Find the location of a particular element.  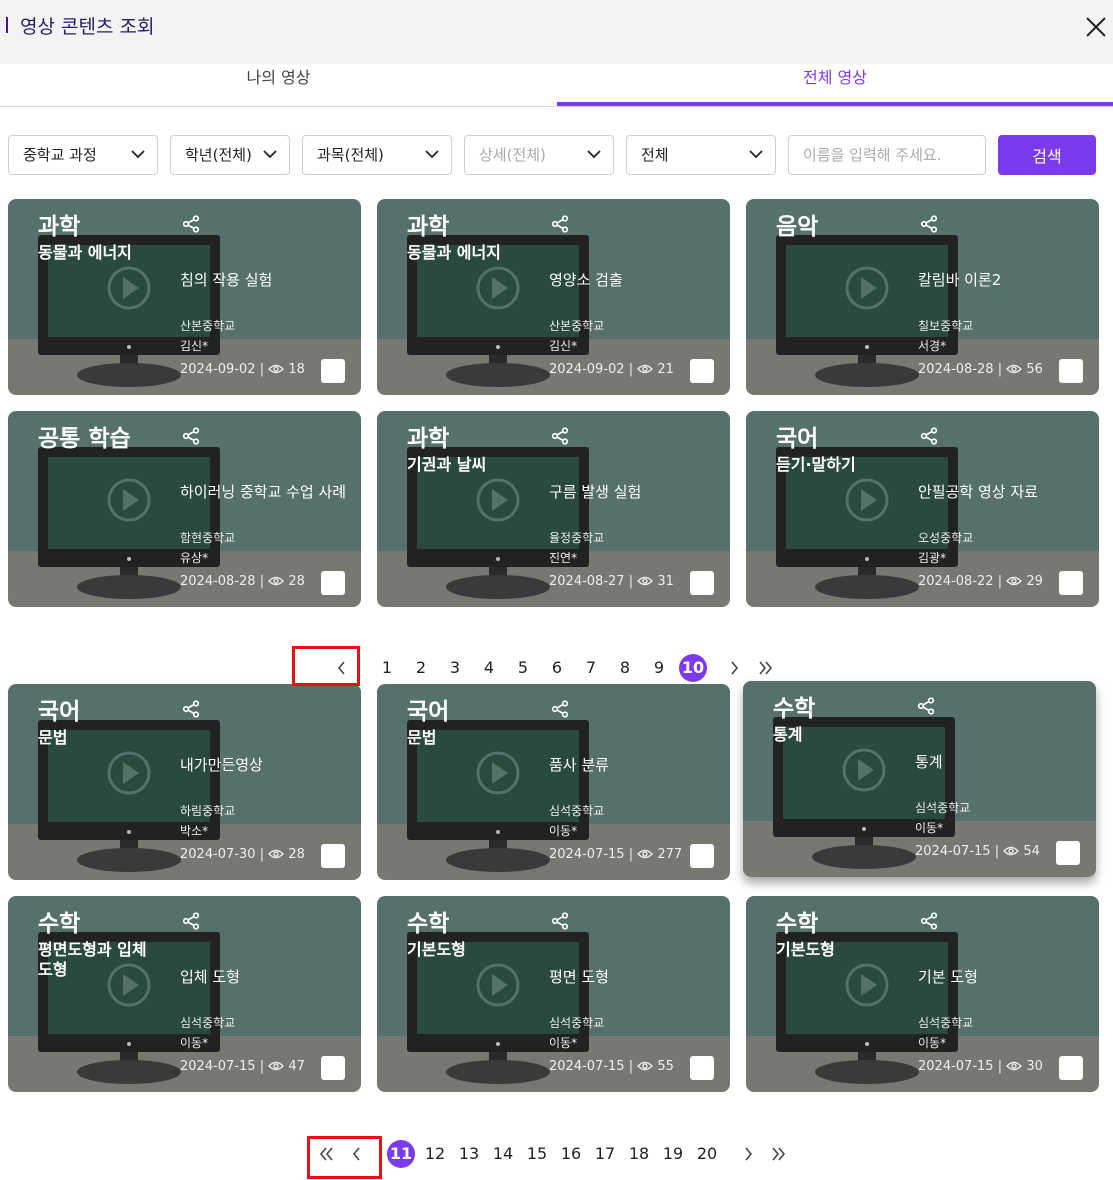

card-meta: 2024-08-28 | 56 is located at coordinates (980, 369).